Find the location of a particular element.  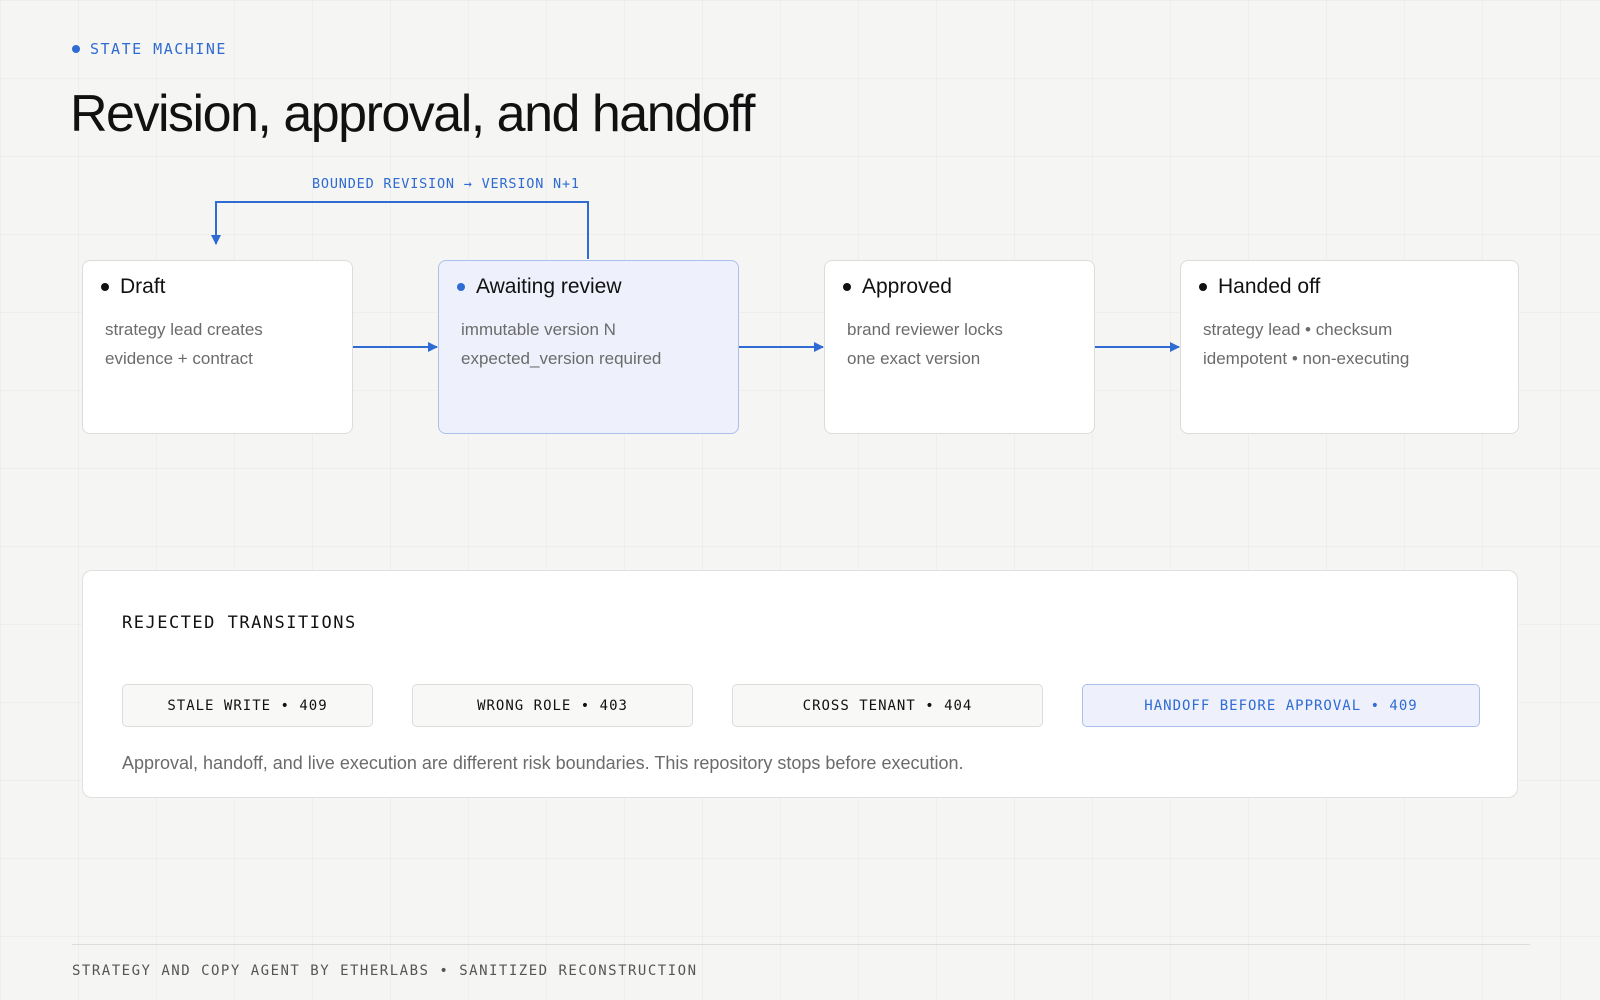

flow-arrows is located at coordinates (695, 276).